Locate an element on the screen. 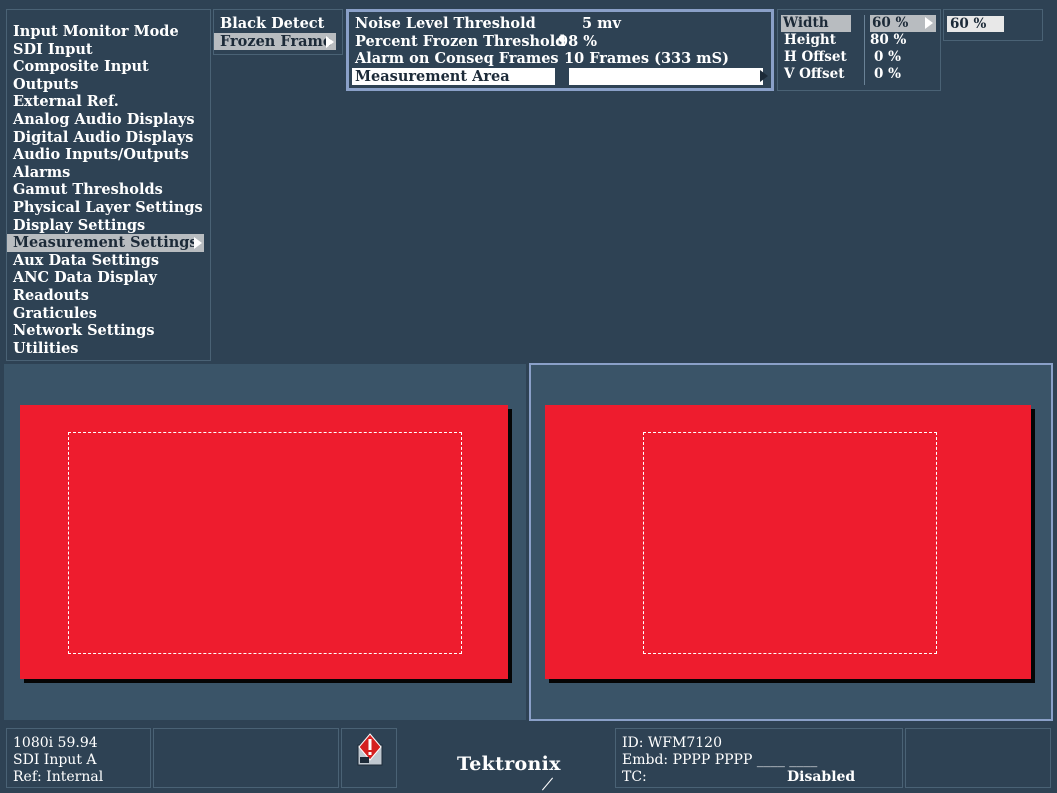  main-menu-item-graticules: Graticules is located at coordinates (108, 314).